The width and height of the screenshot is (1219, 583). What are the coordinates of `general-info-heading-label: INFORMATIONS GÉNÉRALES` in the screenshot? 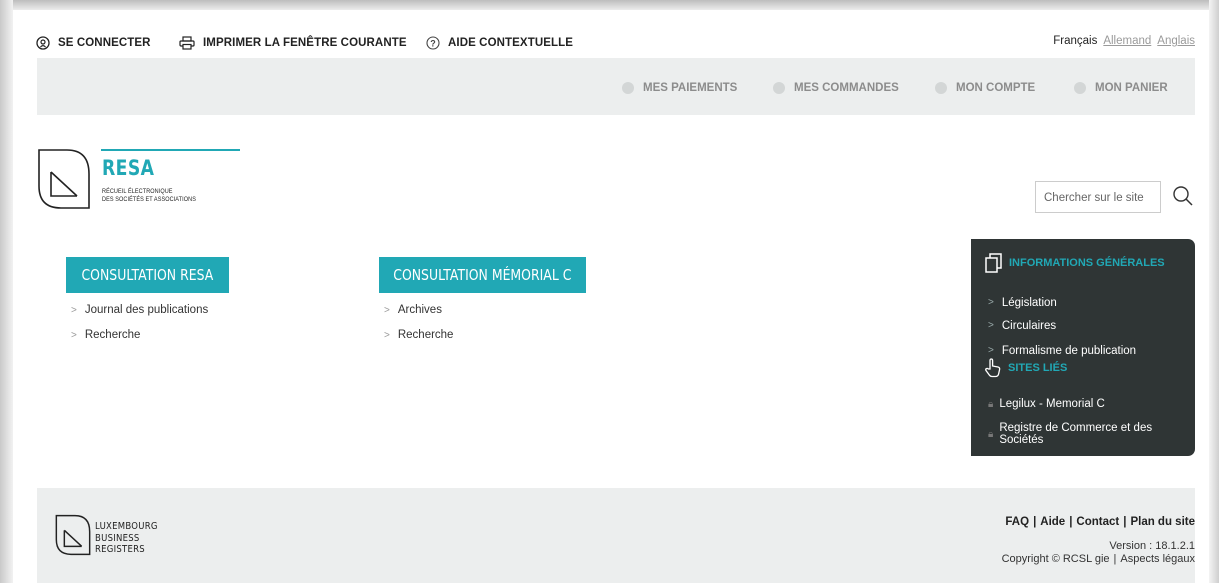 It's located at (1087, 263).